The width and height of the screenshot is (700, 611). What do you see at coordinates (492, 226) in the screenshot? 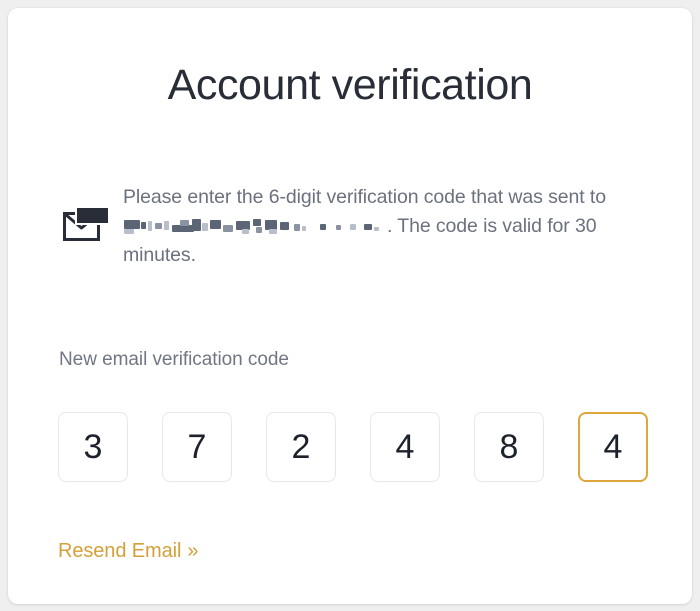
I see `message-line-2-suffix: . The code is valid for 30` at bounding box center [492, 226].